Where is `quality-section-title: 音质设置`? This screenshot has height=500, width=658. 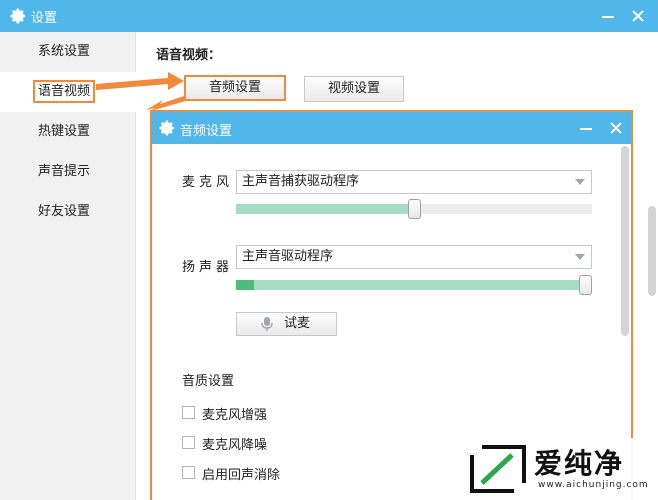 quality-section-title: 音质设置 is located at coordinates (208, 381).